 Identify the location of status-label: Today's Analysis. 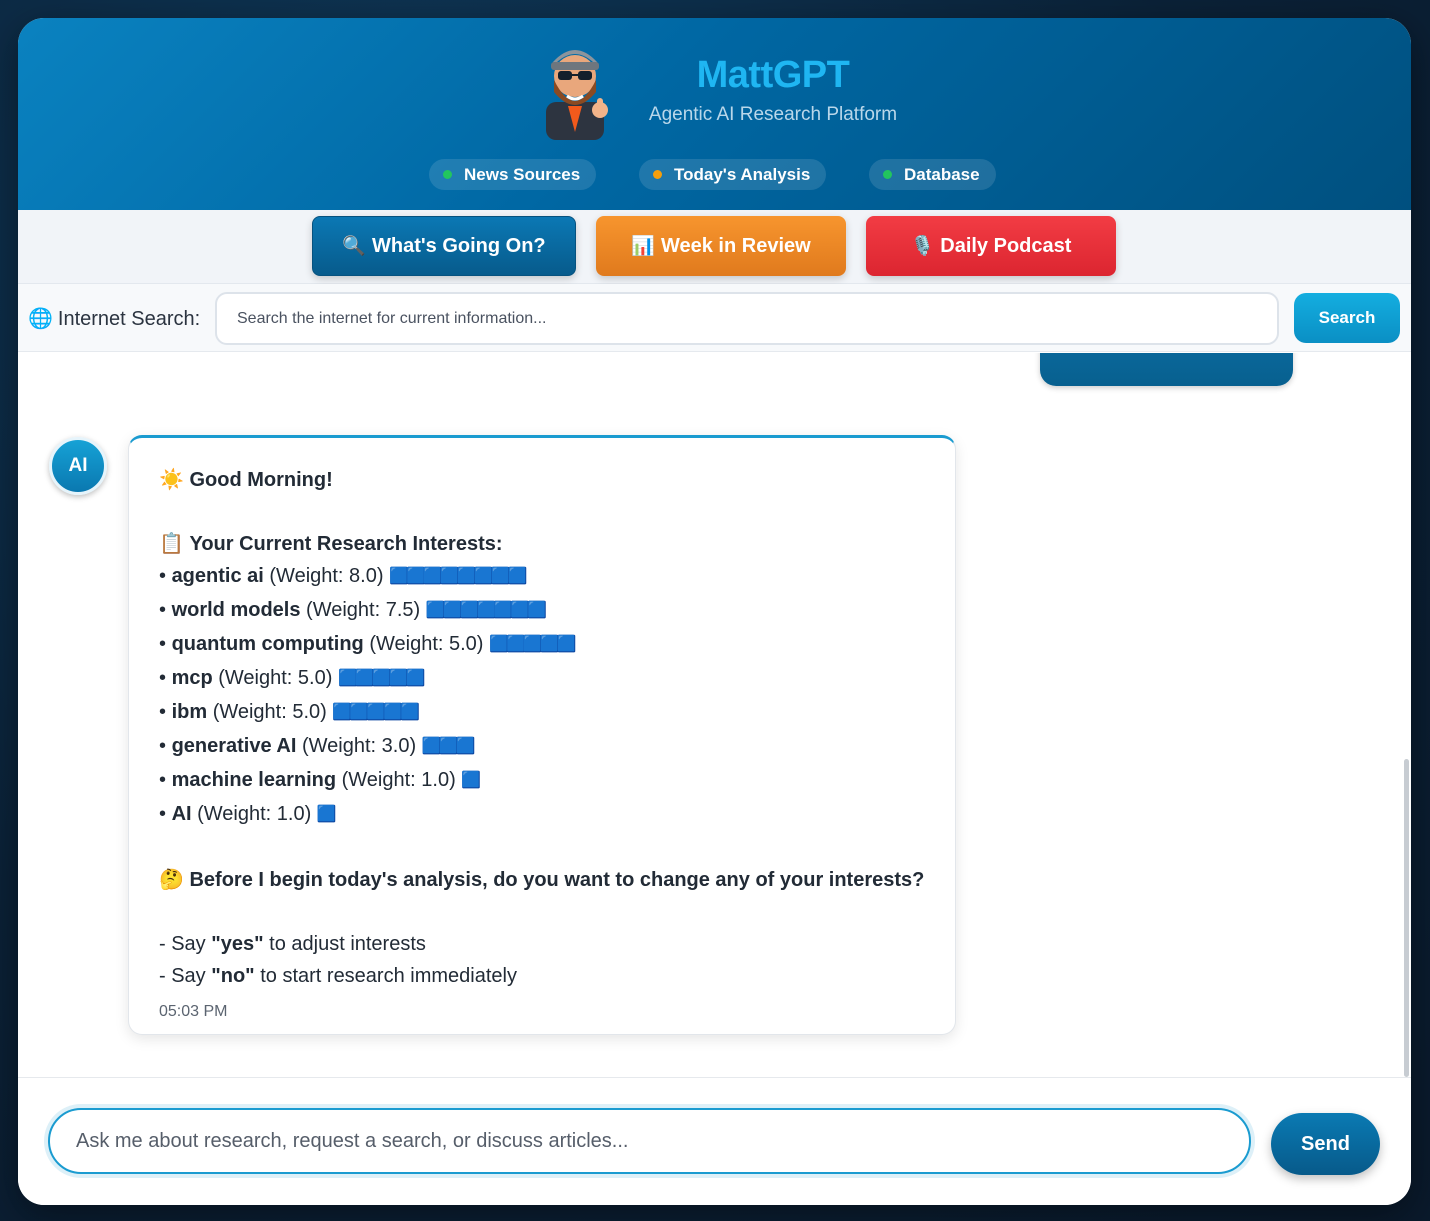
(742, 174).